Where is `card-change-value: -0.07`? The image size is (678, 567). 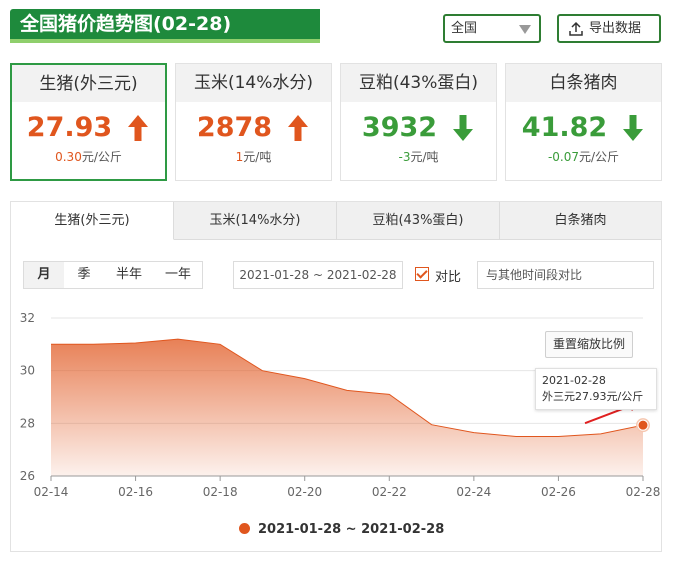 card-change-value: -0.07 is located at coordinates (563, 157).